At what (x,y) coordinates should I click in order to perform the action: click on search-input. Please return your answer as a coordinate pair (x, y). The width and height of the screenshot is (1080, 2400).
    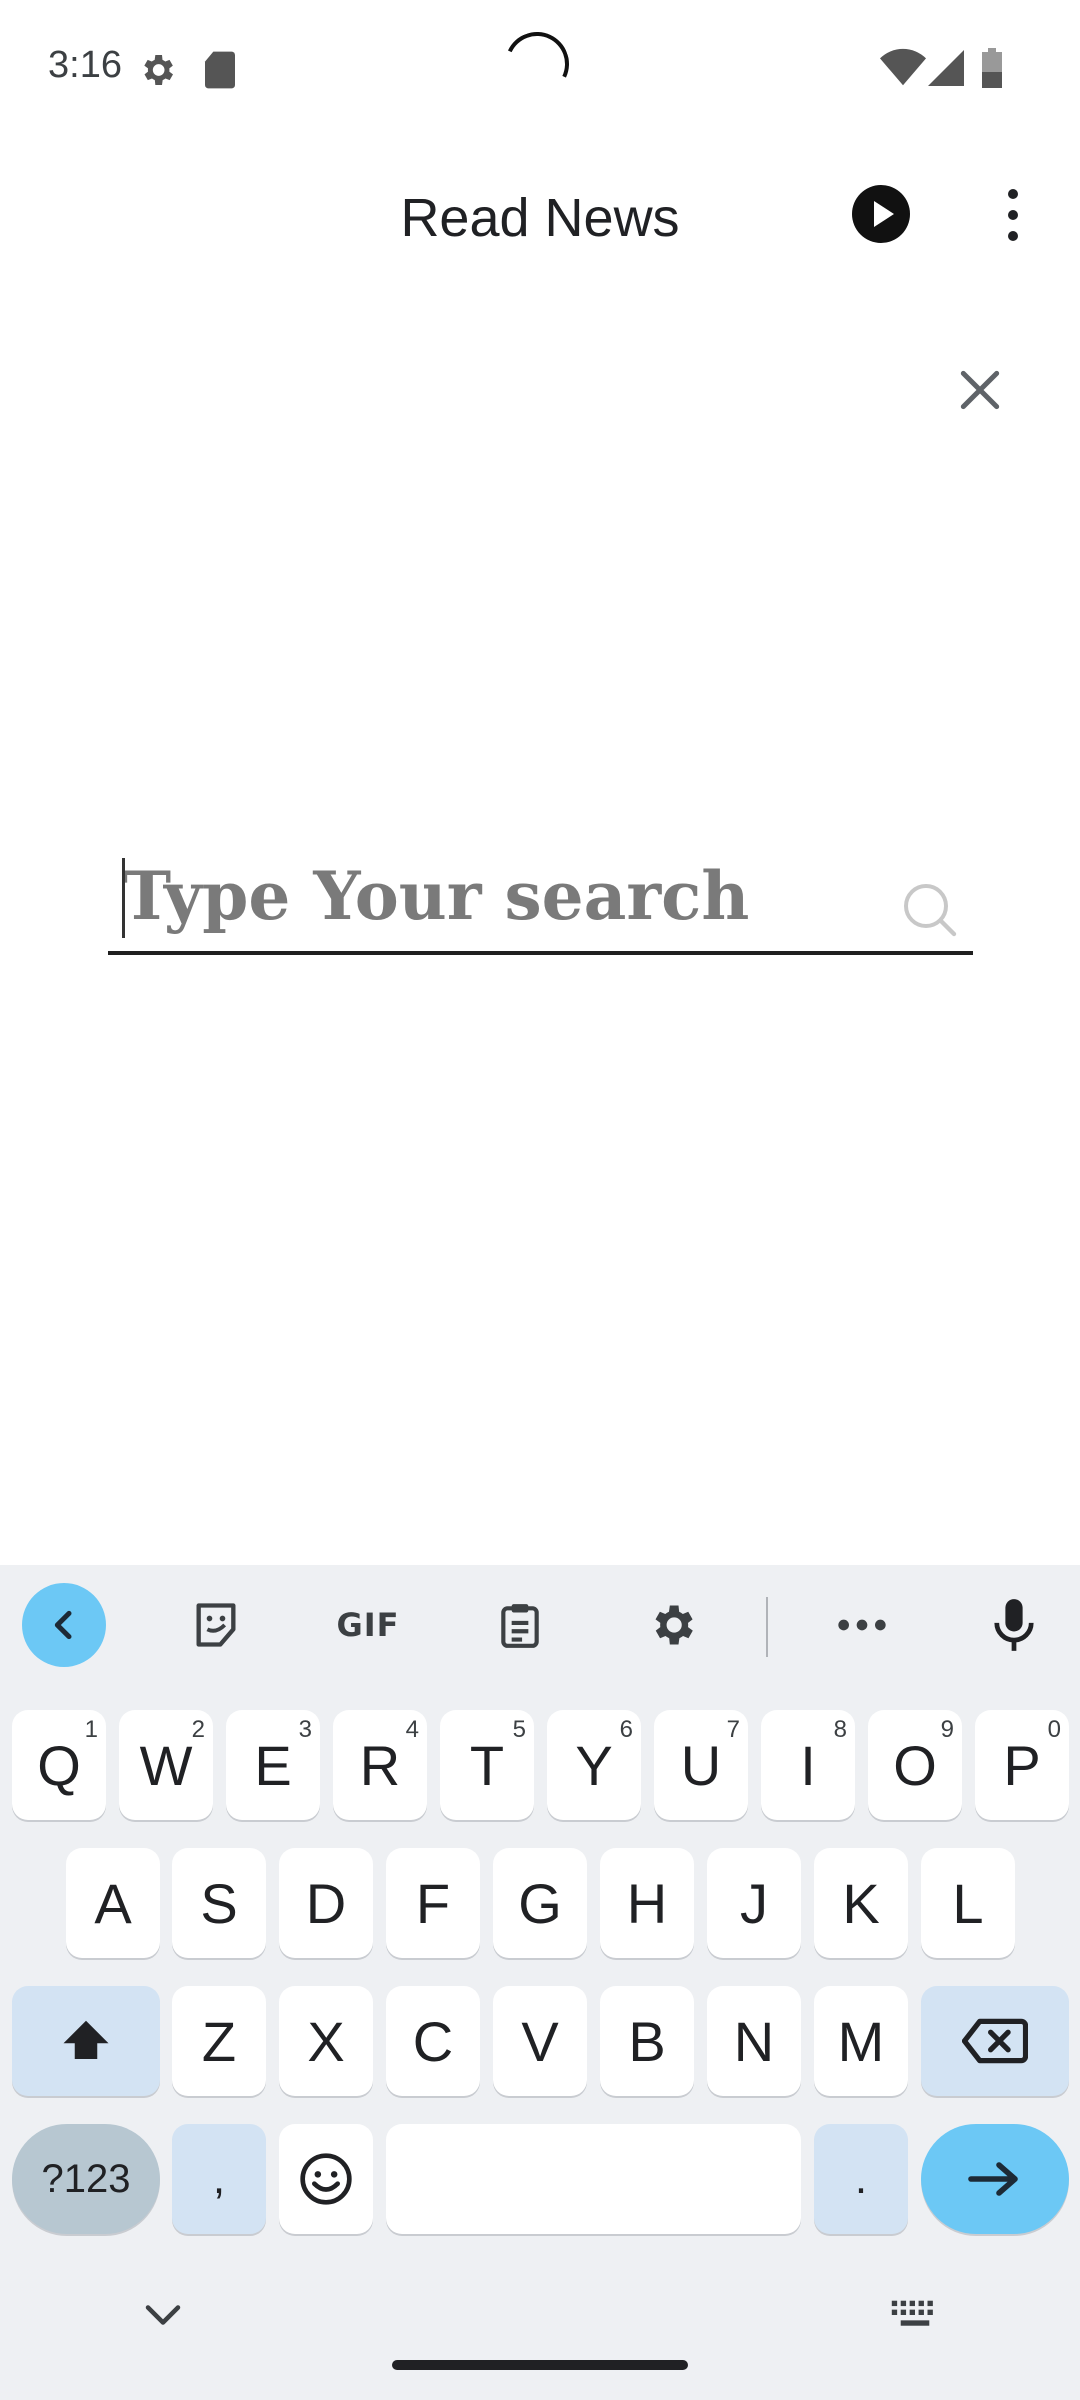
    Looking at the image, I should click on (502, 896).